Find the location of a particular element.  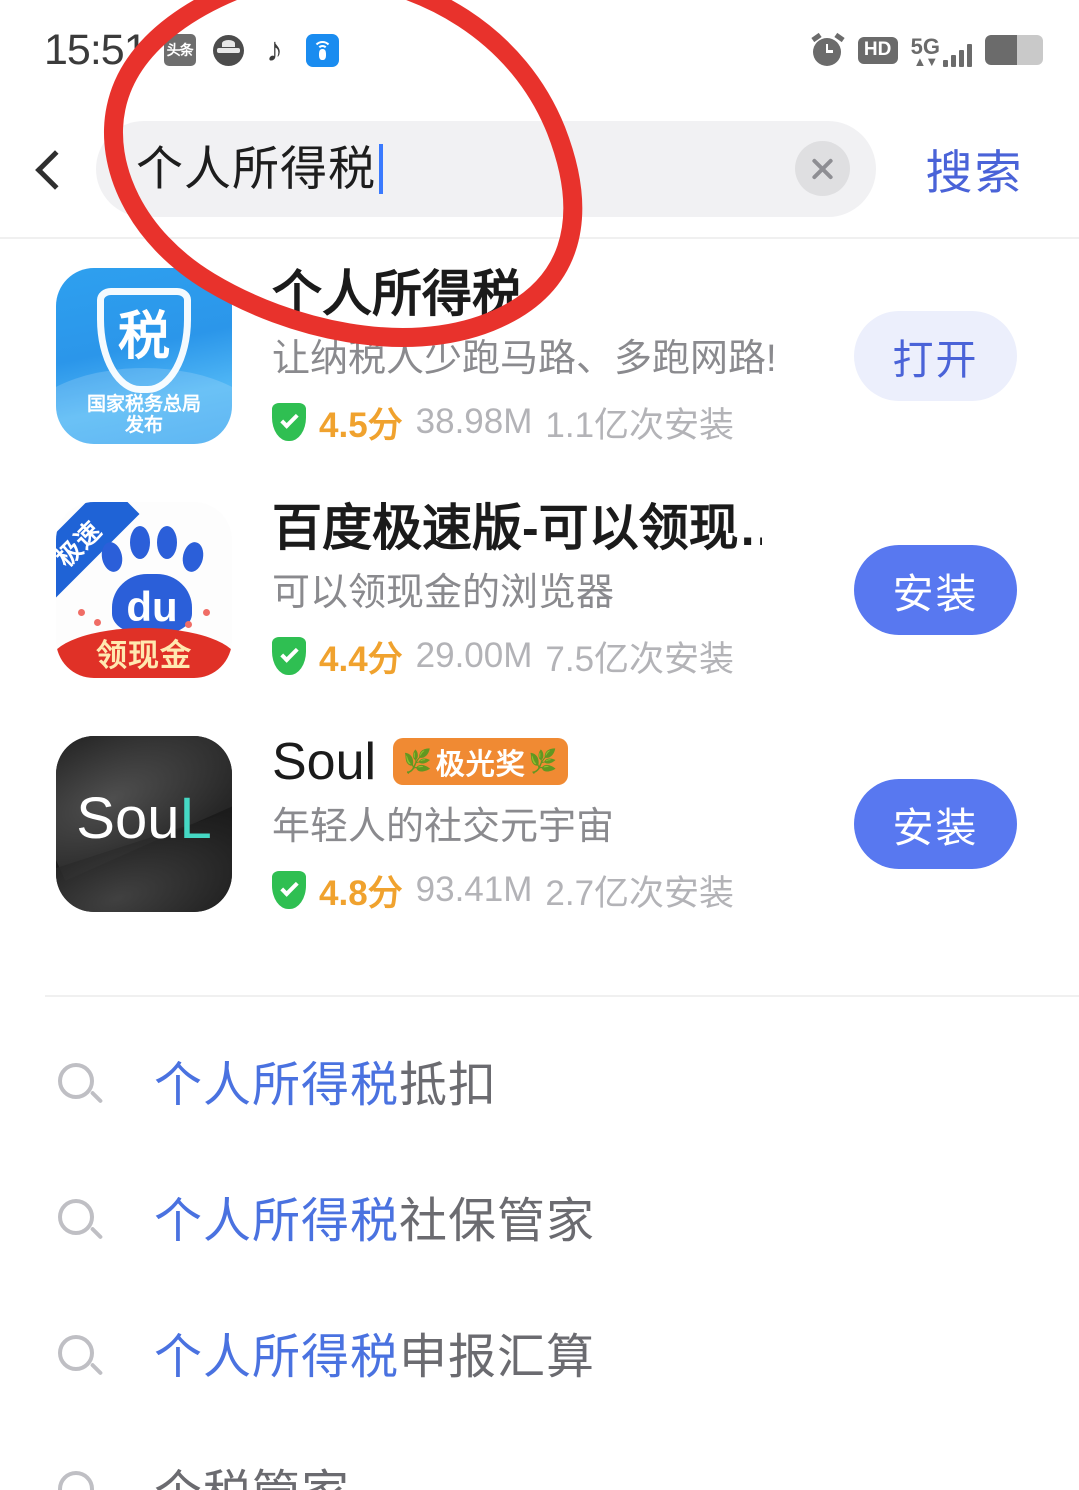

search-input-value: 个人所得税 is located at coordinates (256, 168).